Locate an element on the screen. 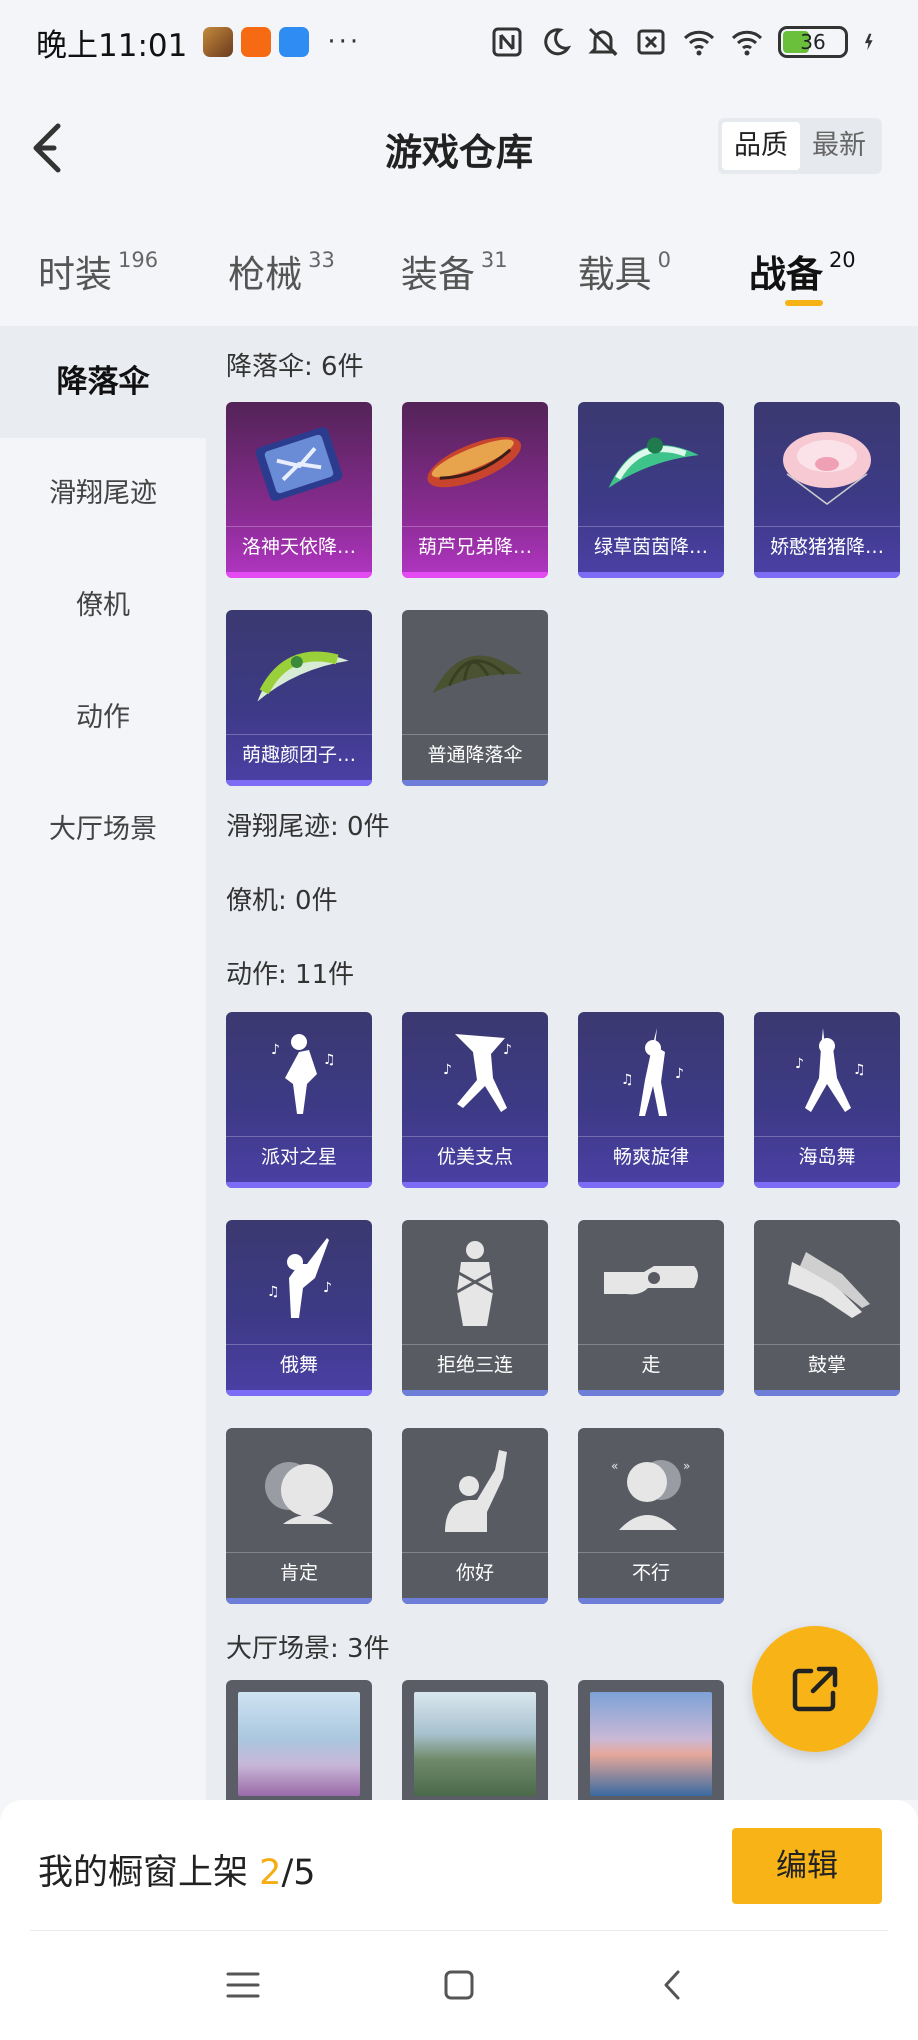  status-time: 晚上11:01 is located at coordinates (112, 45).